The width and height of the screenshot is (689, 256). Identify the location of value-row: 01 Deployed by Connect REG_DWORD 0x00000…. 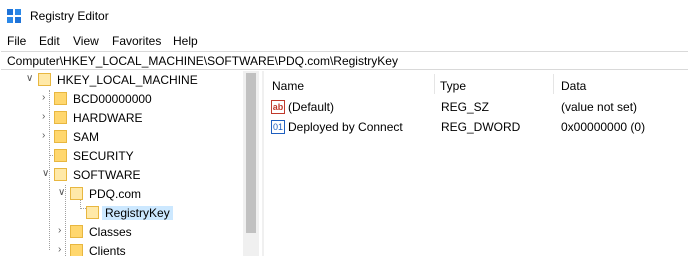
(477, 127).